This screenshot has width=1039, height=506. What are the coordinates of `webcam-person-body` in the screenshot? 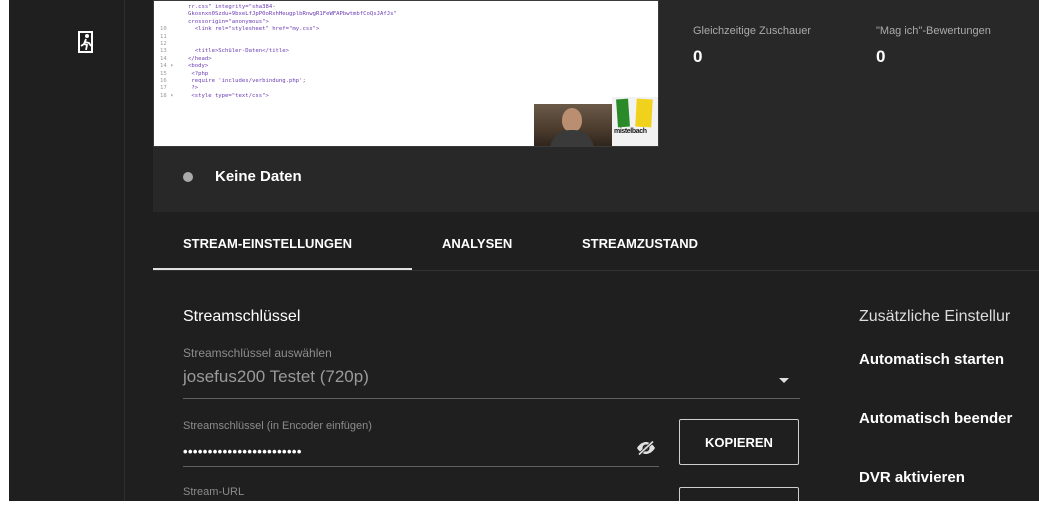 It's located at (572, 138).